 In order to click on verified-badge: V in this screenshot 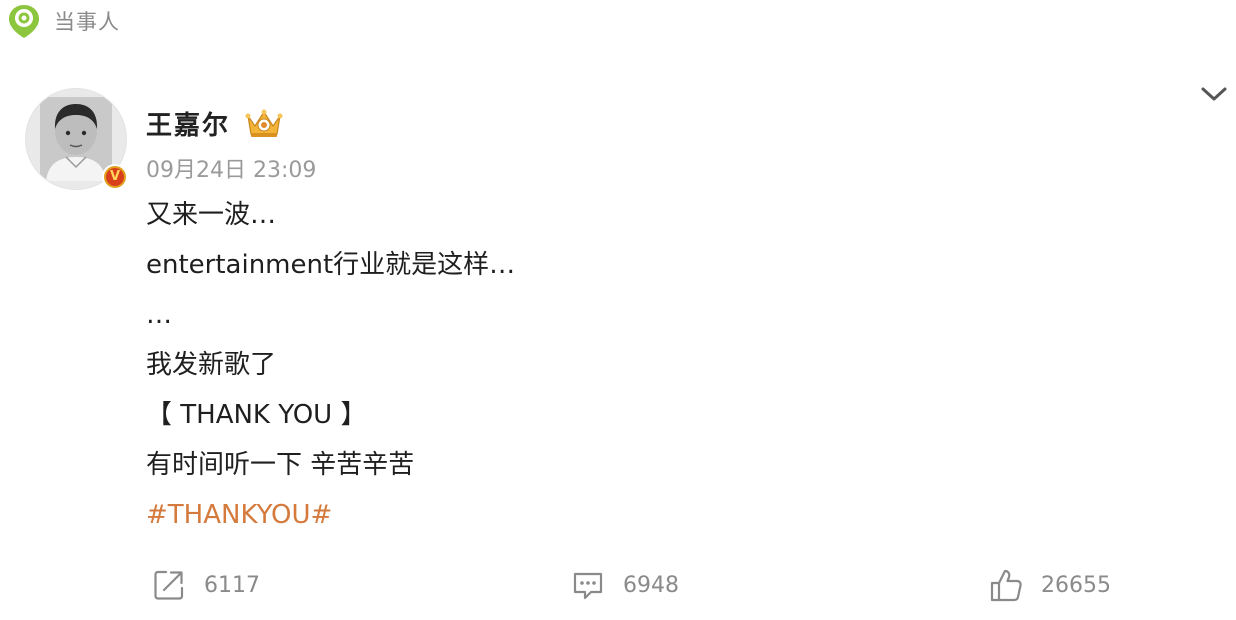, I will do `click(115, 177)`.